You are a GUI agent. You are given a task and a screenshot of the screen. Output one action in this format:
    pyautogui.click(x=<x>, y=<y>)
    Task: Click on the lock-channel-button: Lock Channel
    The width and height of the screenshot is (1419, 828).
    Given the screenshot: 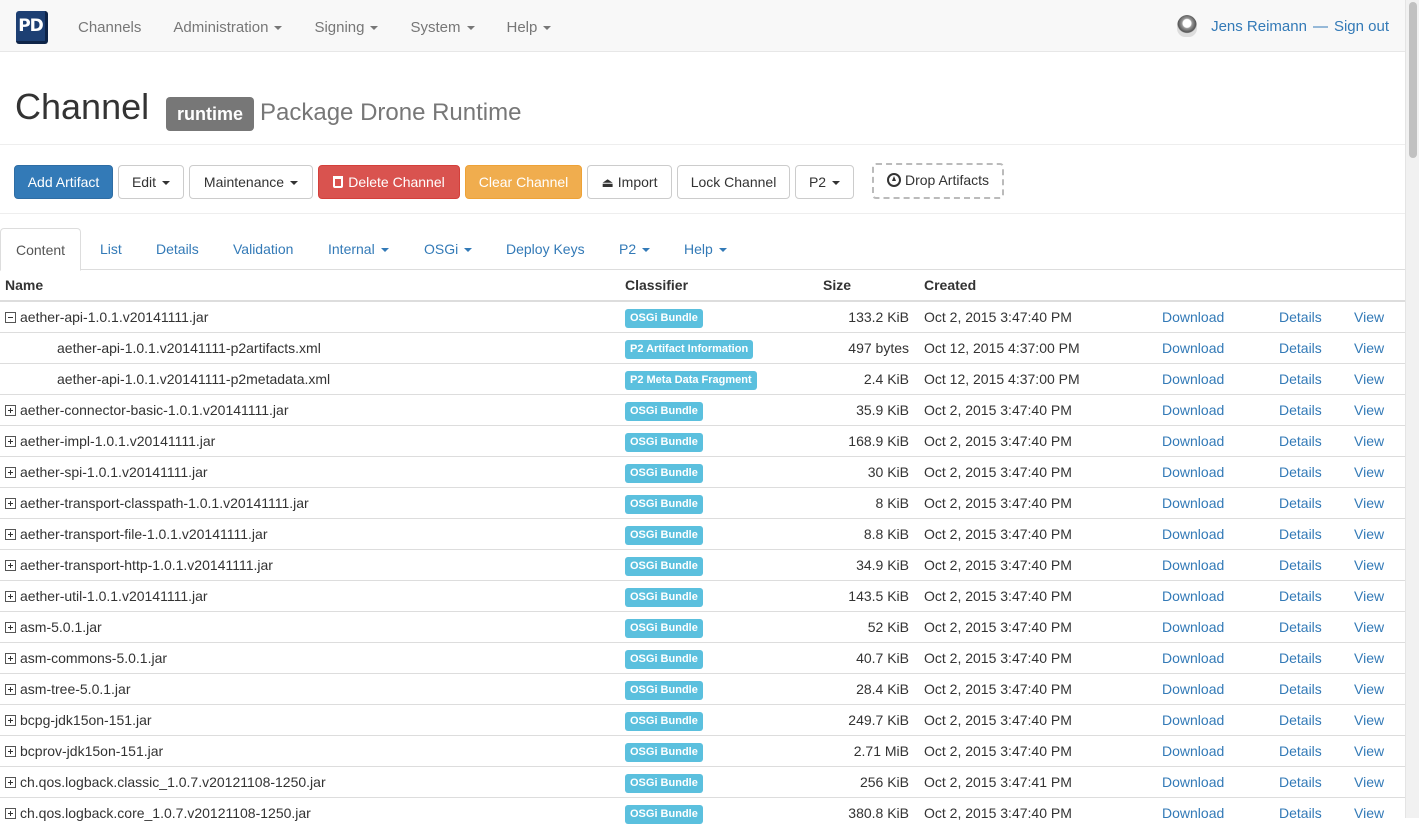 What is the action you would take?
    pyautogui.click(x=733, y=182)
    